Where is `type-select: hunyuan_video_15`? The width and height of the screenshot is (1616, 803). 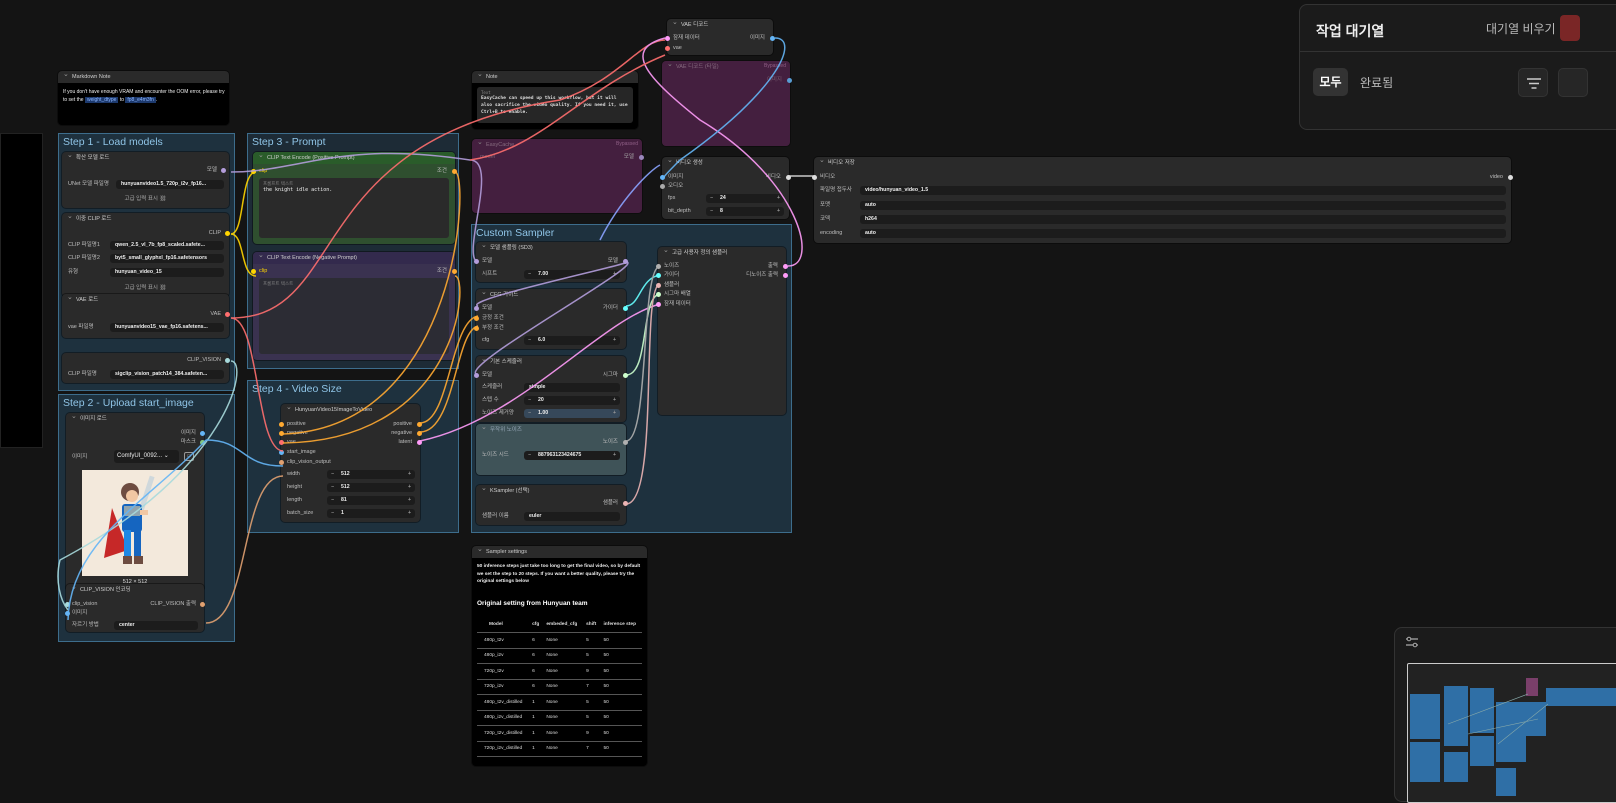
type-select: hunyuan_video_15 is located at coordinates (167, 272).